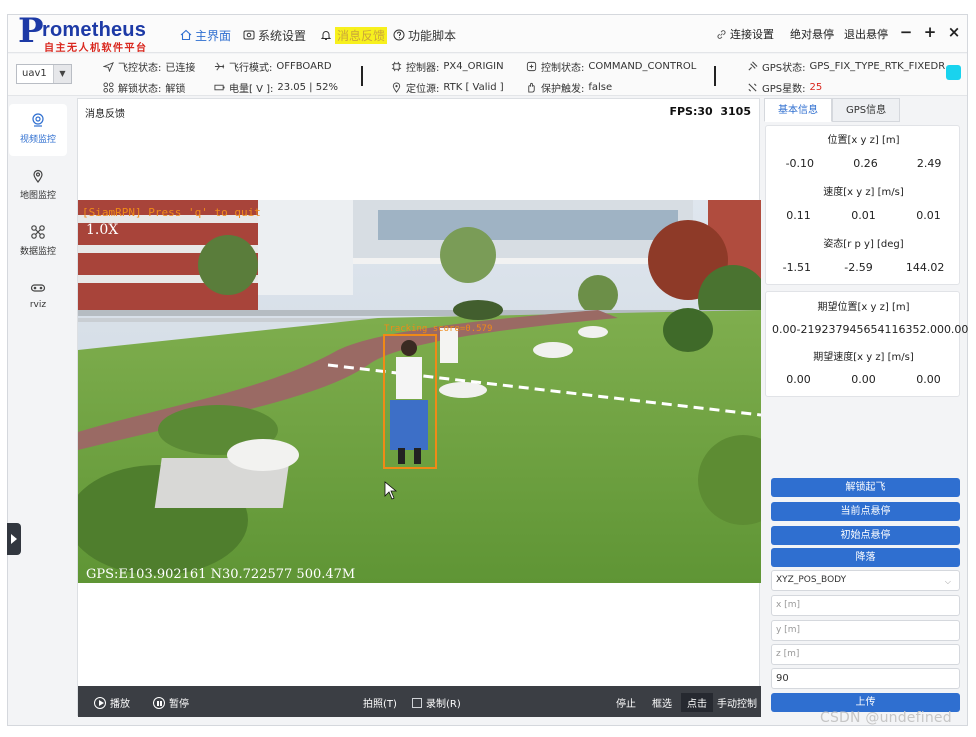 The width and height of the screenshot is (976, 737). I want to click on click-select-button: 点击, so click(697, 702).